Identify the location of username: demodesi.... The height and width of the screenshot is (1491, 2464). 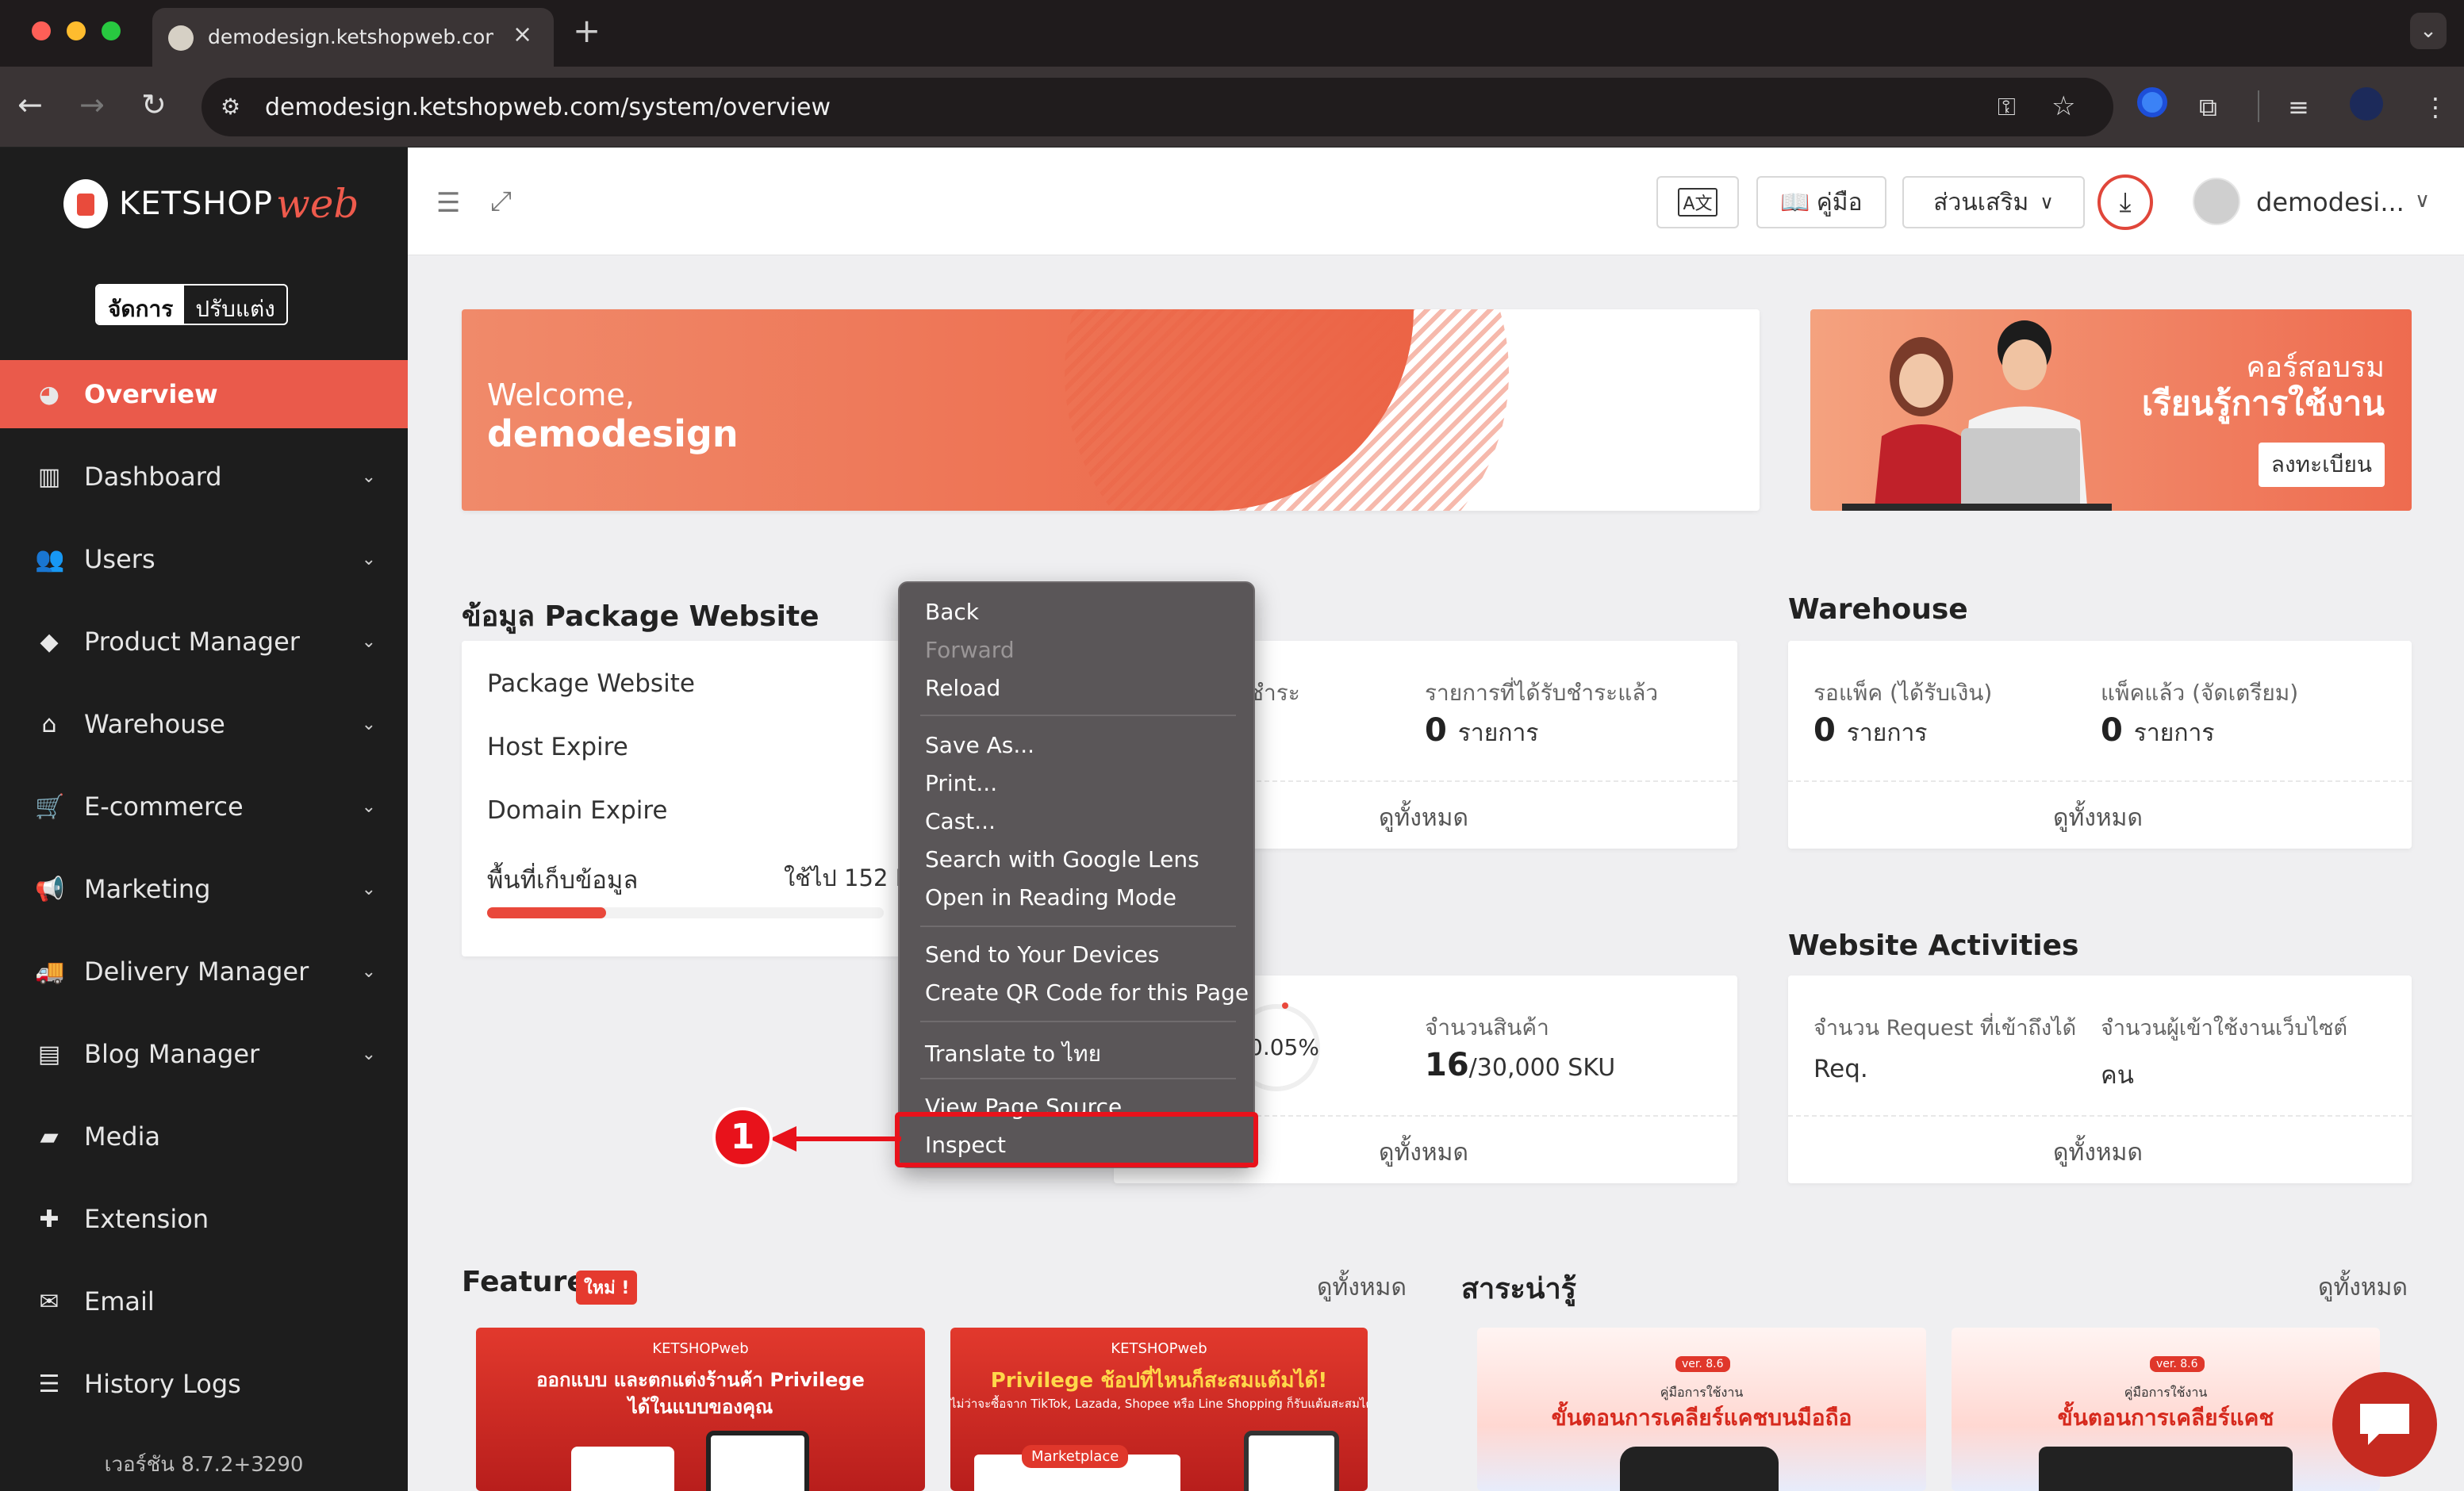
(2330, 202).